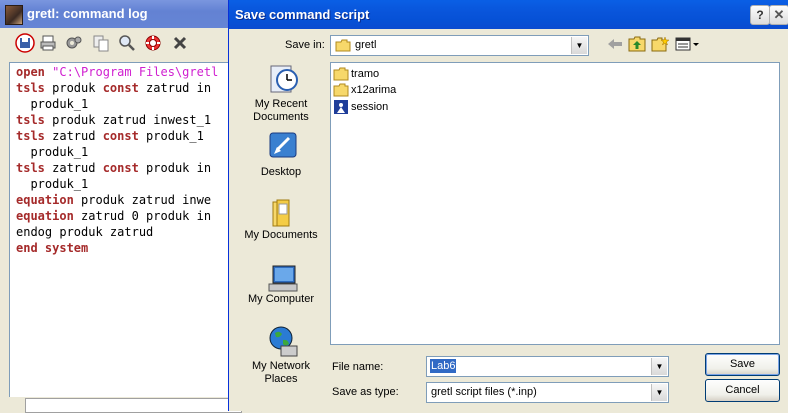 The height and width of the screenshot is (413, 788). Describe the element at coordinates (25, 43) in the screenshot. I see `save-icon` at that location.